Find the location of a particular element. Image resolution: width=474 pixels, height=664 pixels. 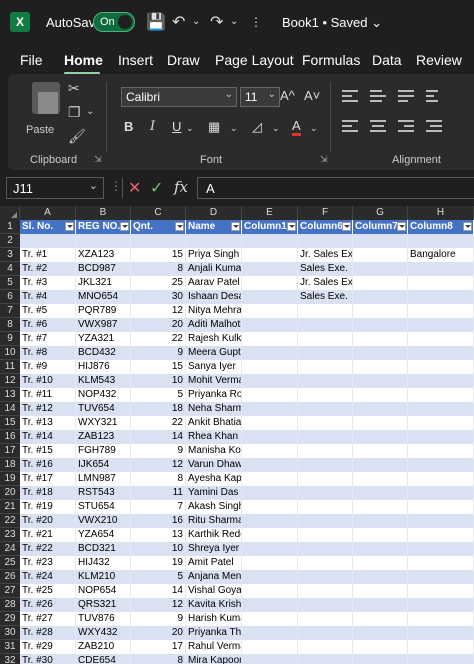

cell: Tr. #6 is located at coordinates (48, 325).